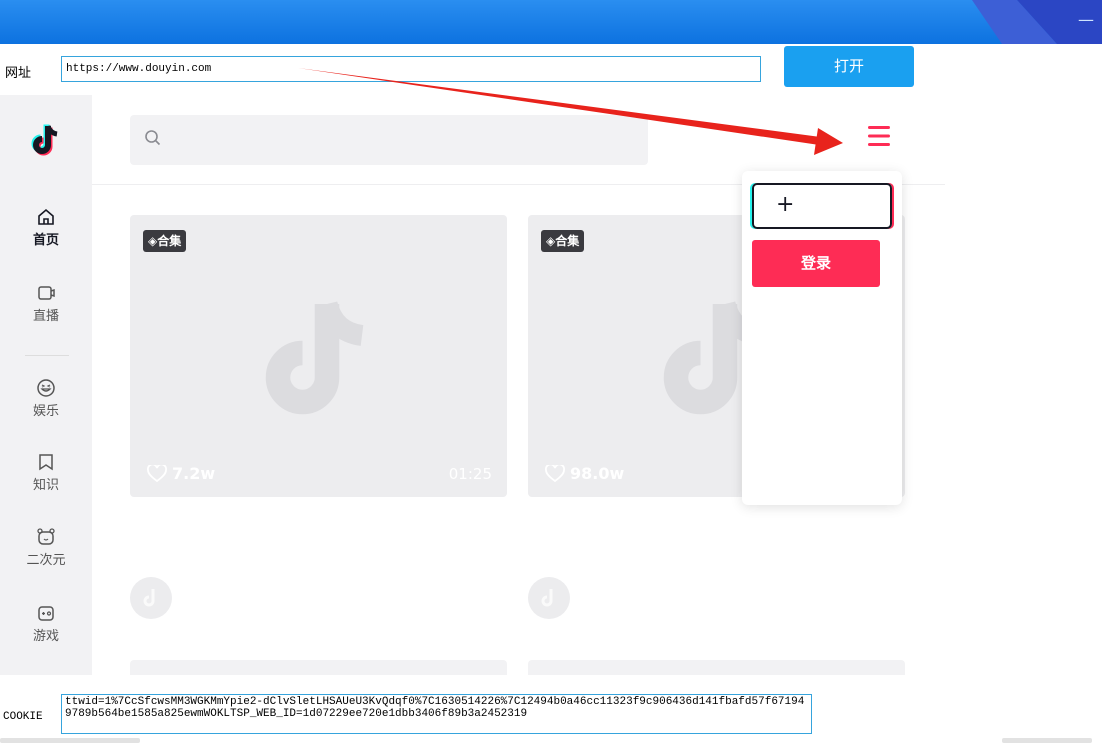 This screenshot has height=743, width=1102. Describe the element at coordinates (46, 140) in the screenshot. I see `douyin-logo-icon` at that location.